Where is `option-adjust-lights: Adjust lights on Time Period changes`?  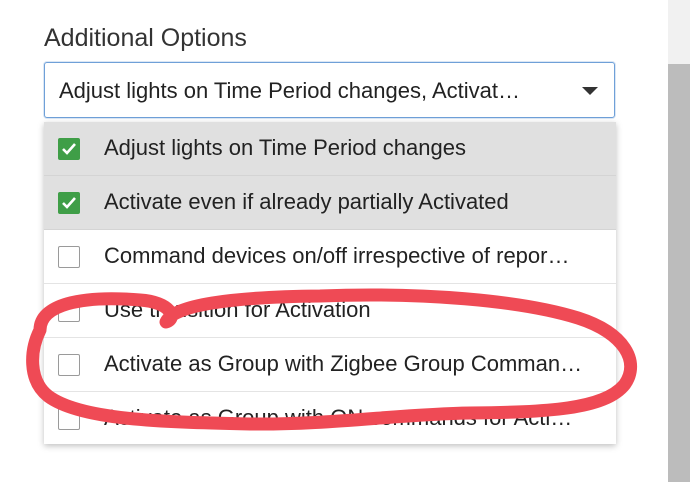 option-adjust-lights: Adjust lights on Time Period changes is located at coordinates (330, 149).